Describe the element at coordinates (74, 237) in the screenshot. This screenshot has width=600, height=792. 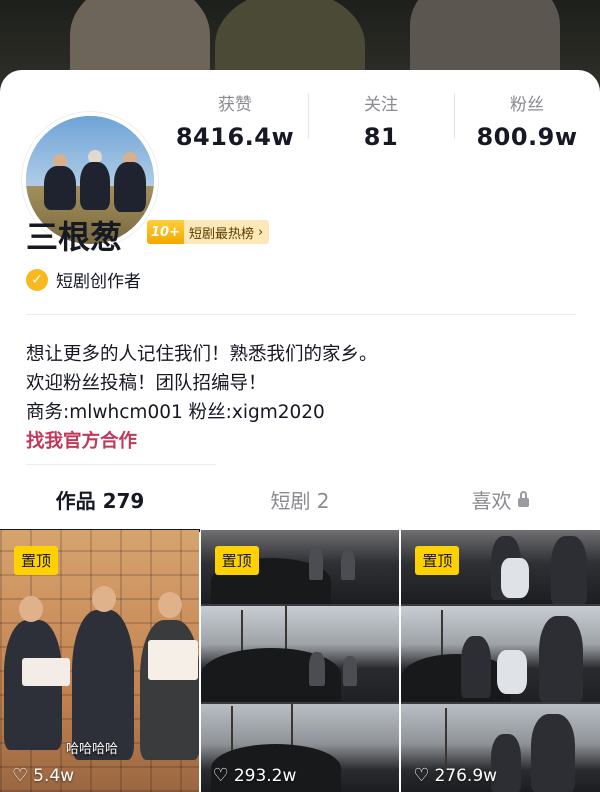
I see `profile-name: 三根葱` at that location.